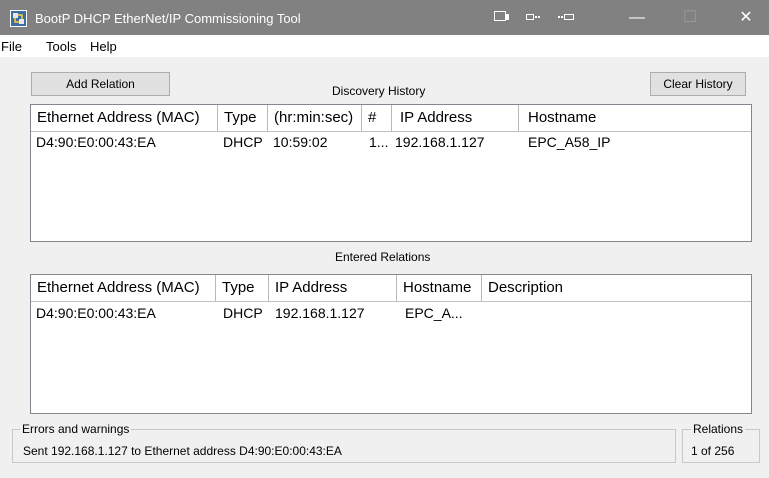 The image size is (769, 478). What do you see at coordinates (61, 46) in the screenshot?
I see `menu-tools: Tools` at bounding box center [61, 46].